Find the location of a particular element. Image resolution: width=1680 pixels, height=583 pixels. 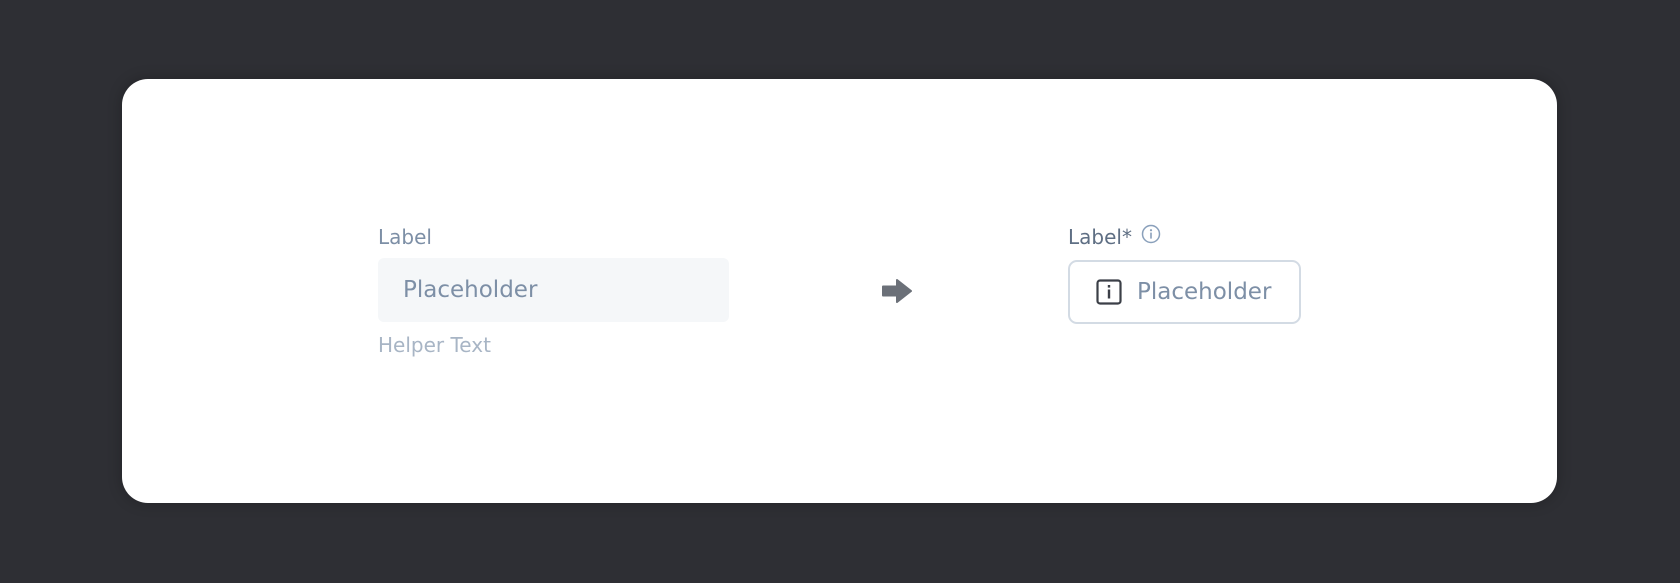

field-label: Label is located at coordinates (405, 237).